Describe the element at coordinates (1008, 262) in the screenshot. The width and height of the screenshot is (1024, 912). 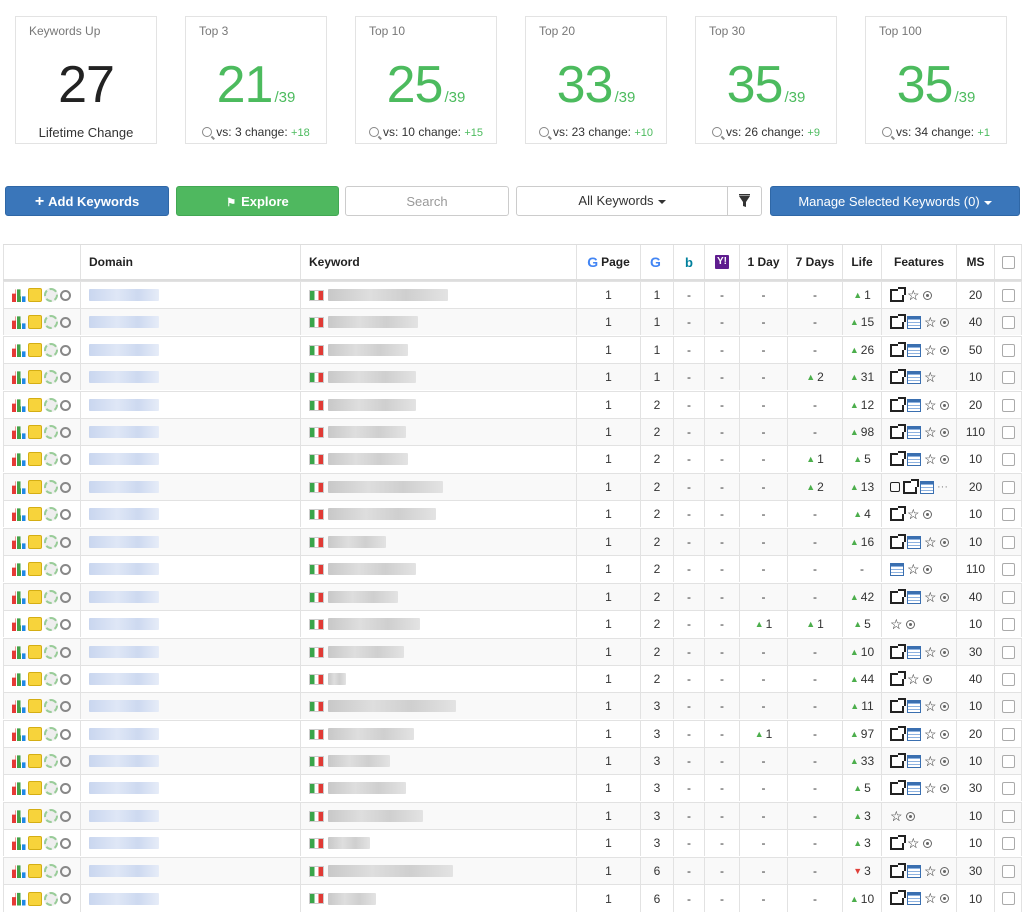
I see `header-select-all` at that location.